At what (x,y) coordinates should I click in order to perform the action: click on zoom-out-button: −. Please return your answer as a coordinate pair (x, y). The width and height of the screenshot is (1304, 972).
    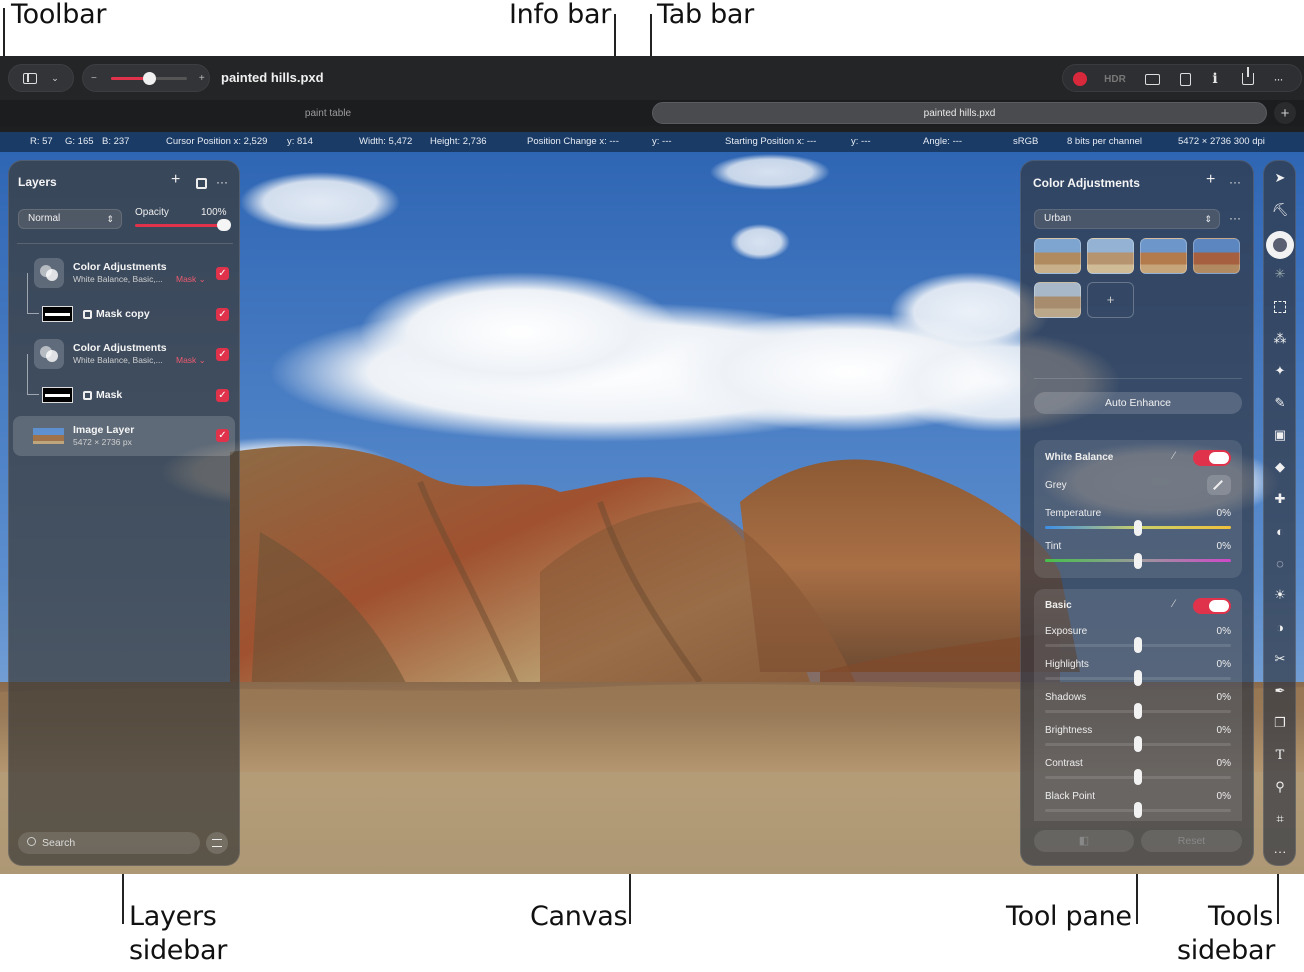
    Looking at the image, I should click on (94, 78).